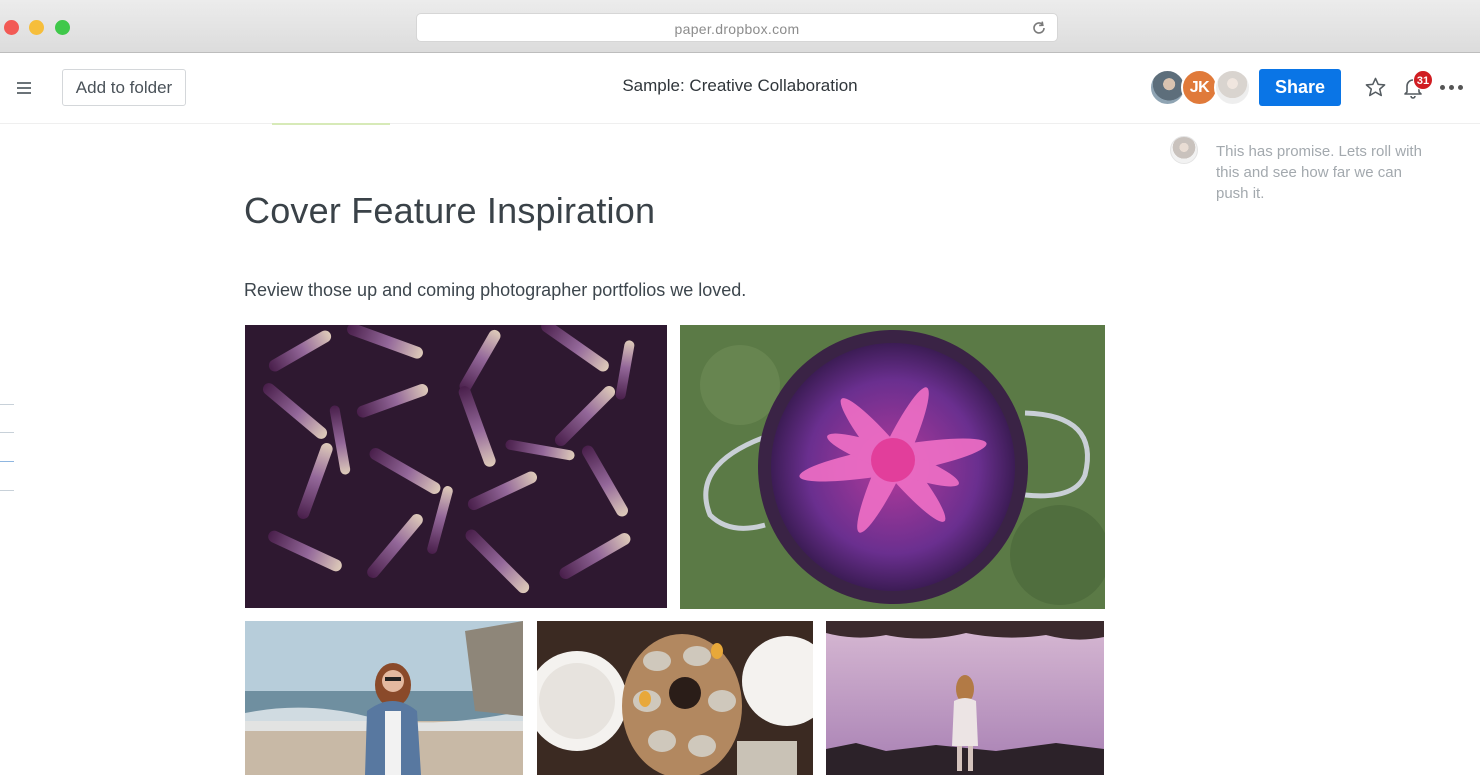 This screenshot has width=1480, height=775. Describe the element at coordinates (11, 27) in the screenshot. I see `close-window-button` at that location.